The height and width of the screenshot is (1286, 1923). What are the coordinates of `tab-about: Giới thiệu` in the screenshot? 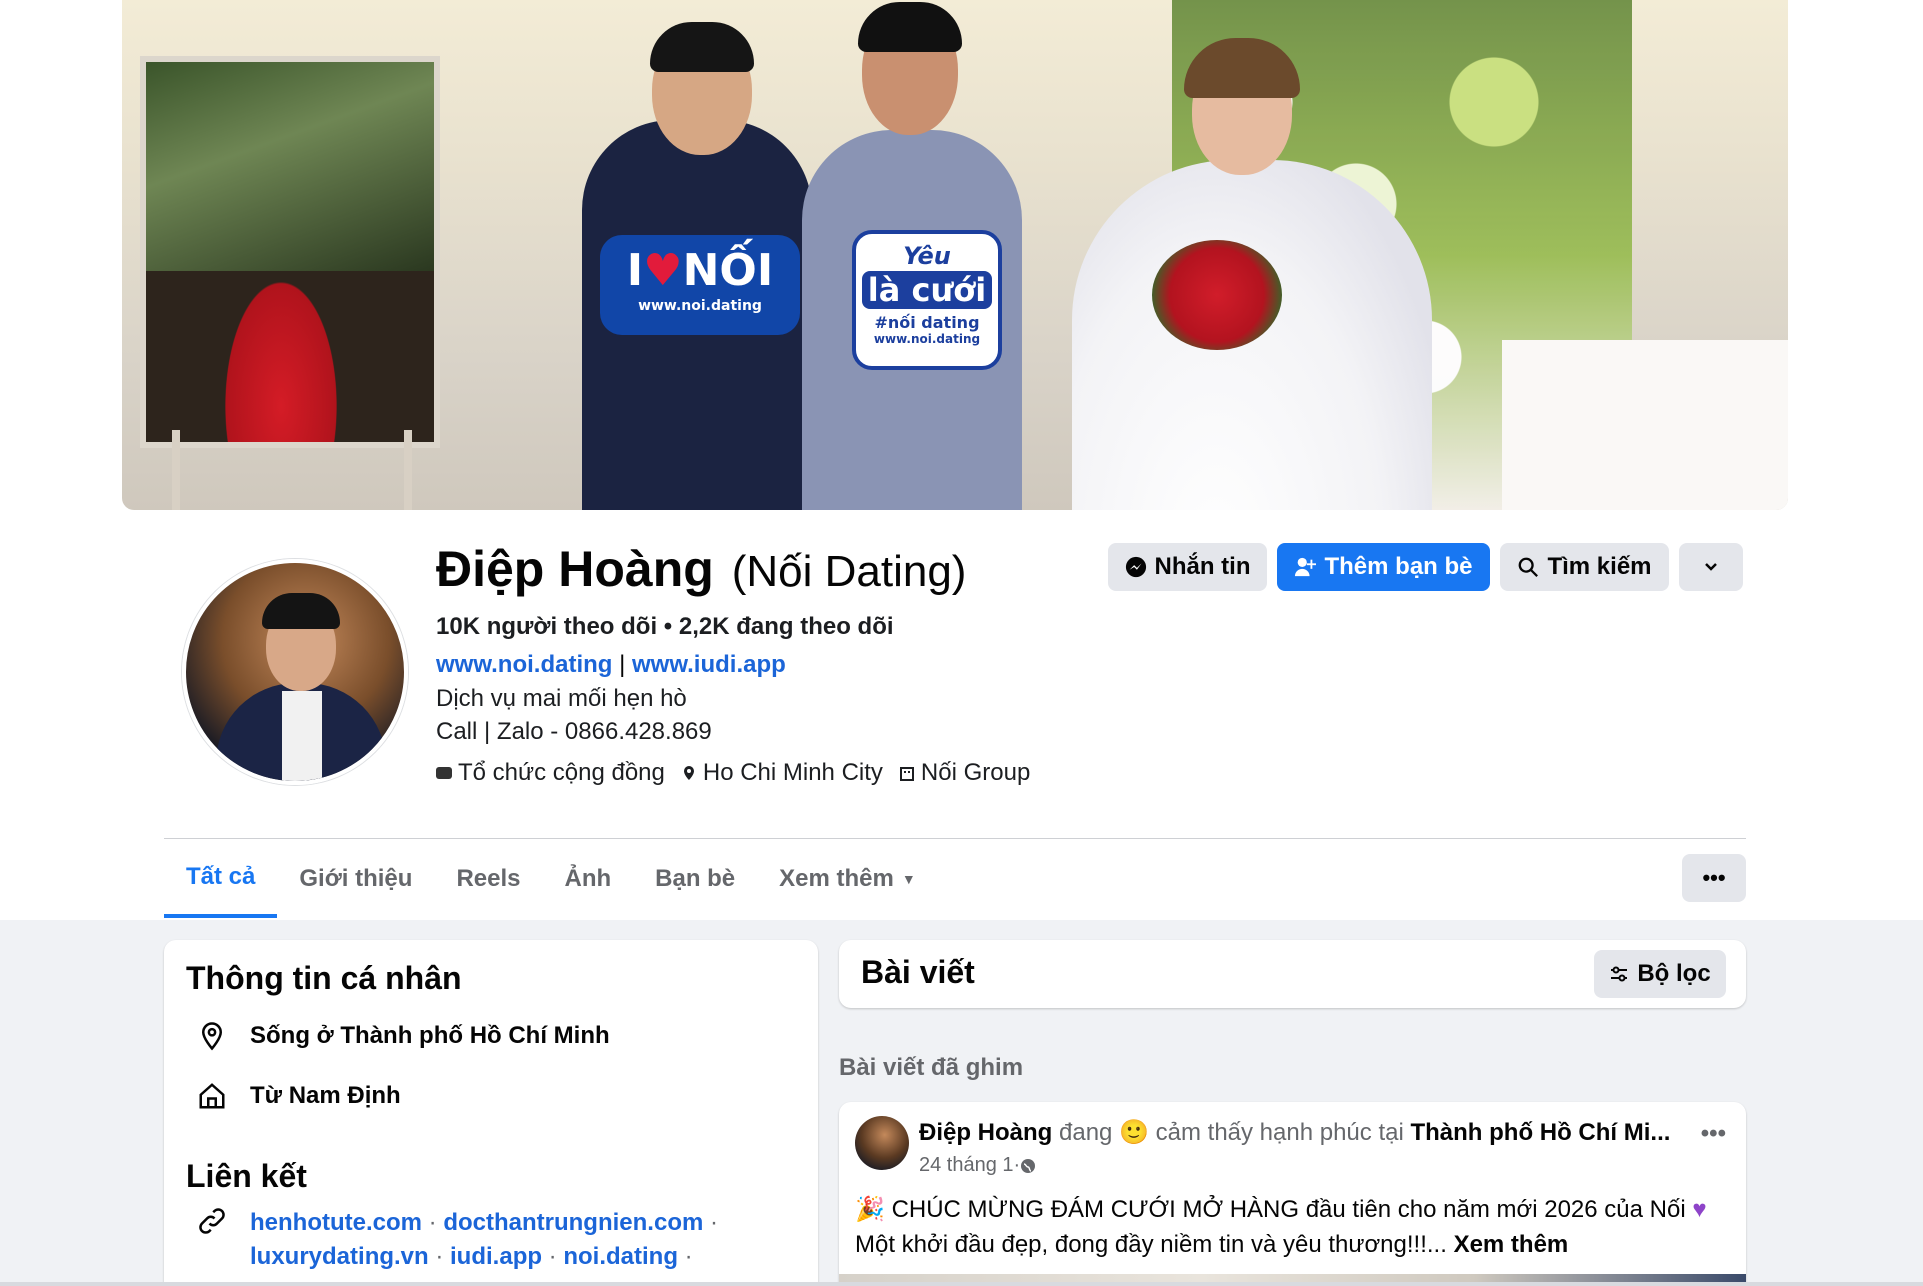 It's located at (355, 879).